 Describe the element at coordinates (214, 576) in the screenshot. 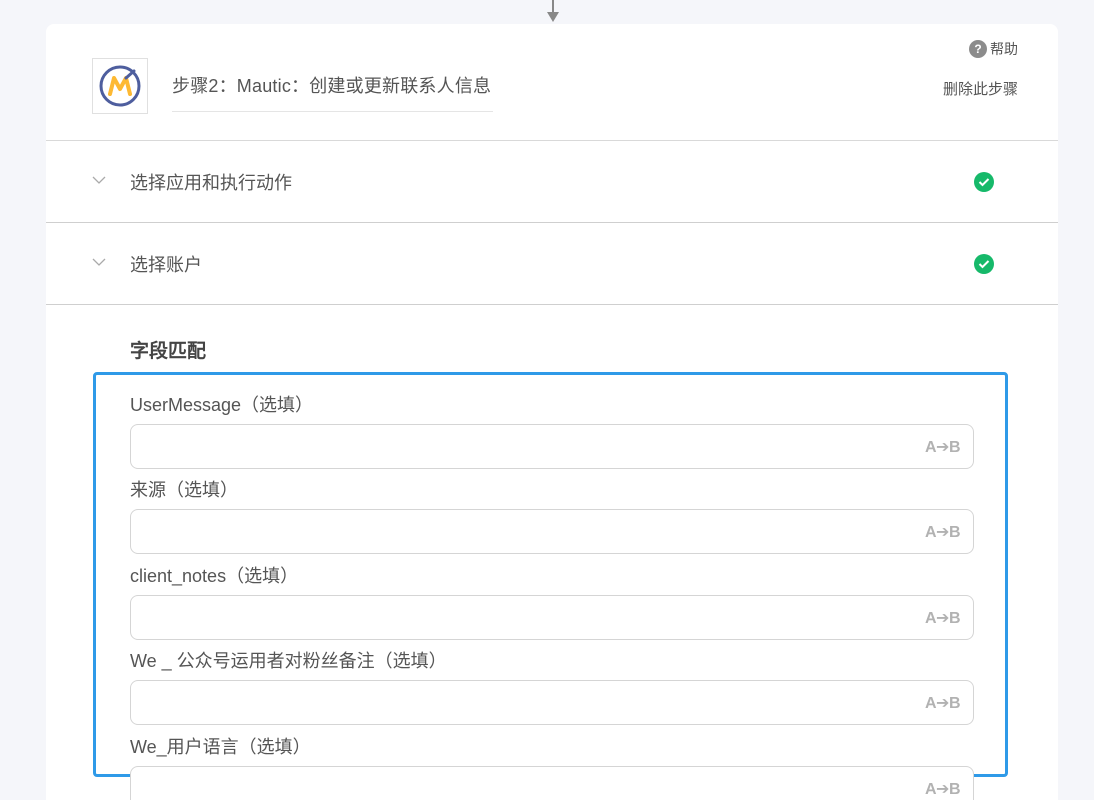

I see `field-label: client_notes（选填）` at that location.